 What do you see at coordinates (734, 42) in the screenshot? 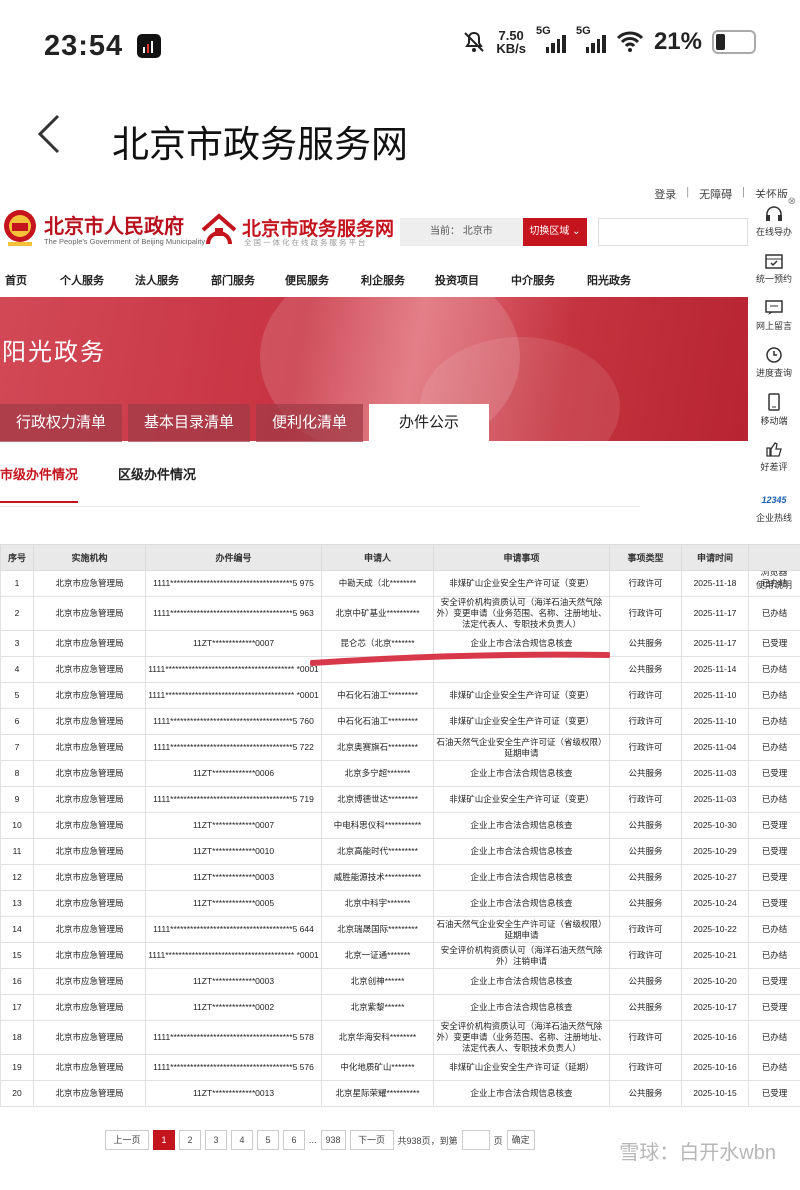
I see `battery-icon` at bounding box center [734, 42].